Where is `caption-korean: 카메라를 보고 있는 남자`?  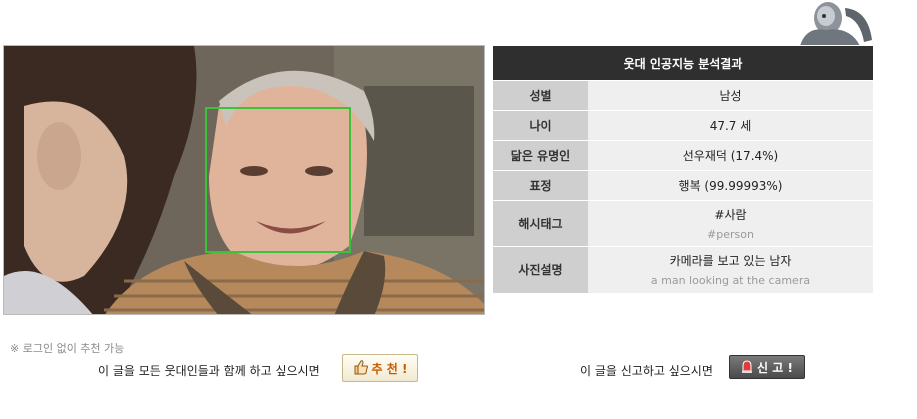
caption-korean: 카메라를 보고 있는 남자 is located at coordinates (730, 261).